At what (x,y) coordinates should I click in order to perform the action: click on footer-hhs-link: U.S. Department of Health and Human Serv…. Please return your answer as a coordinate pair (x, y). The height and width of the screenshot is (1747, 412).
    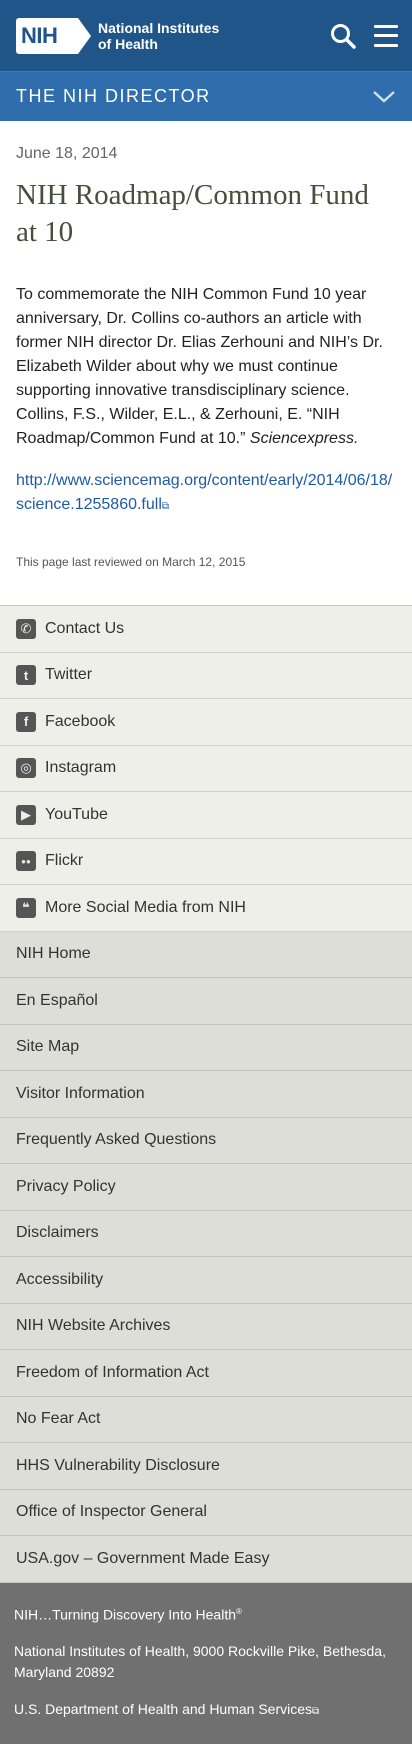
    Looking at the image, I should click on (205, 1710).